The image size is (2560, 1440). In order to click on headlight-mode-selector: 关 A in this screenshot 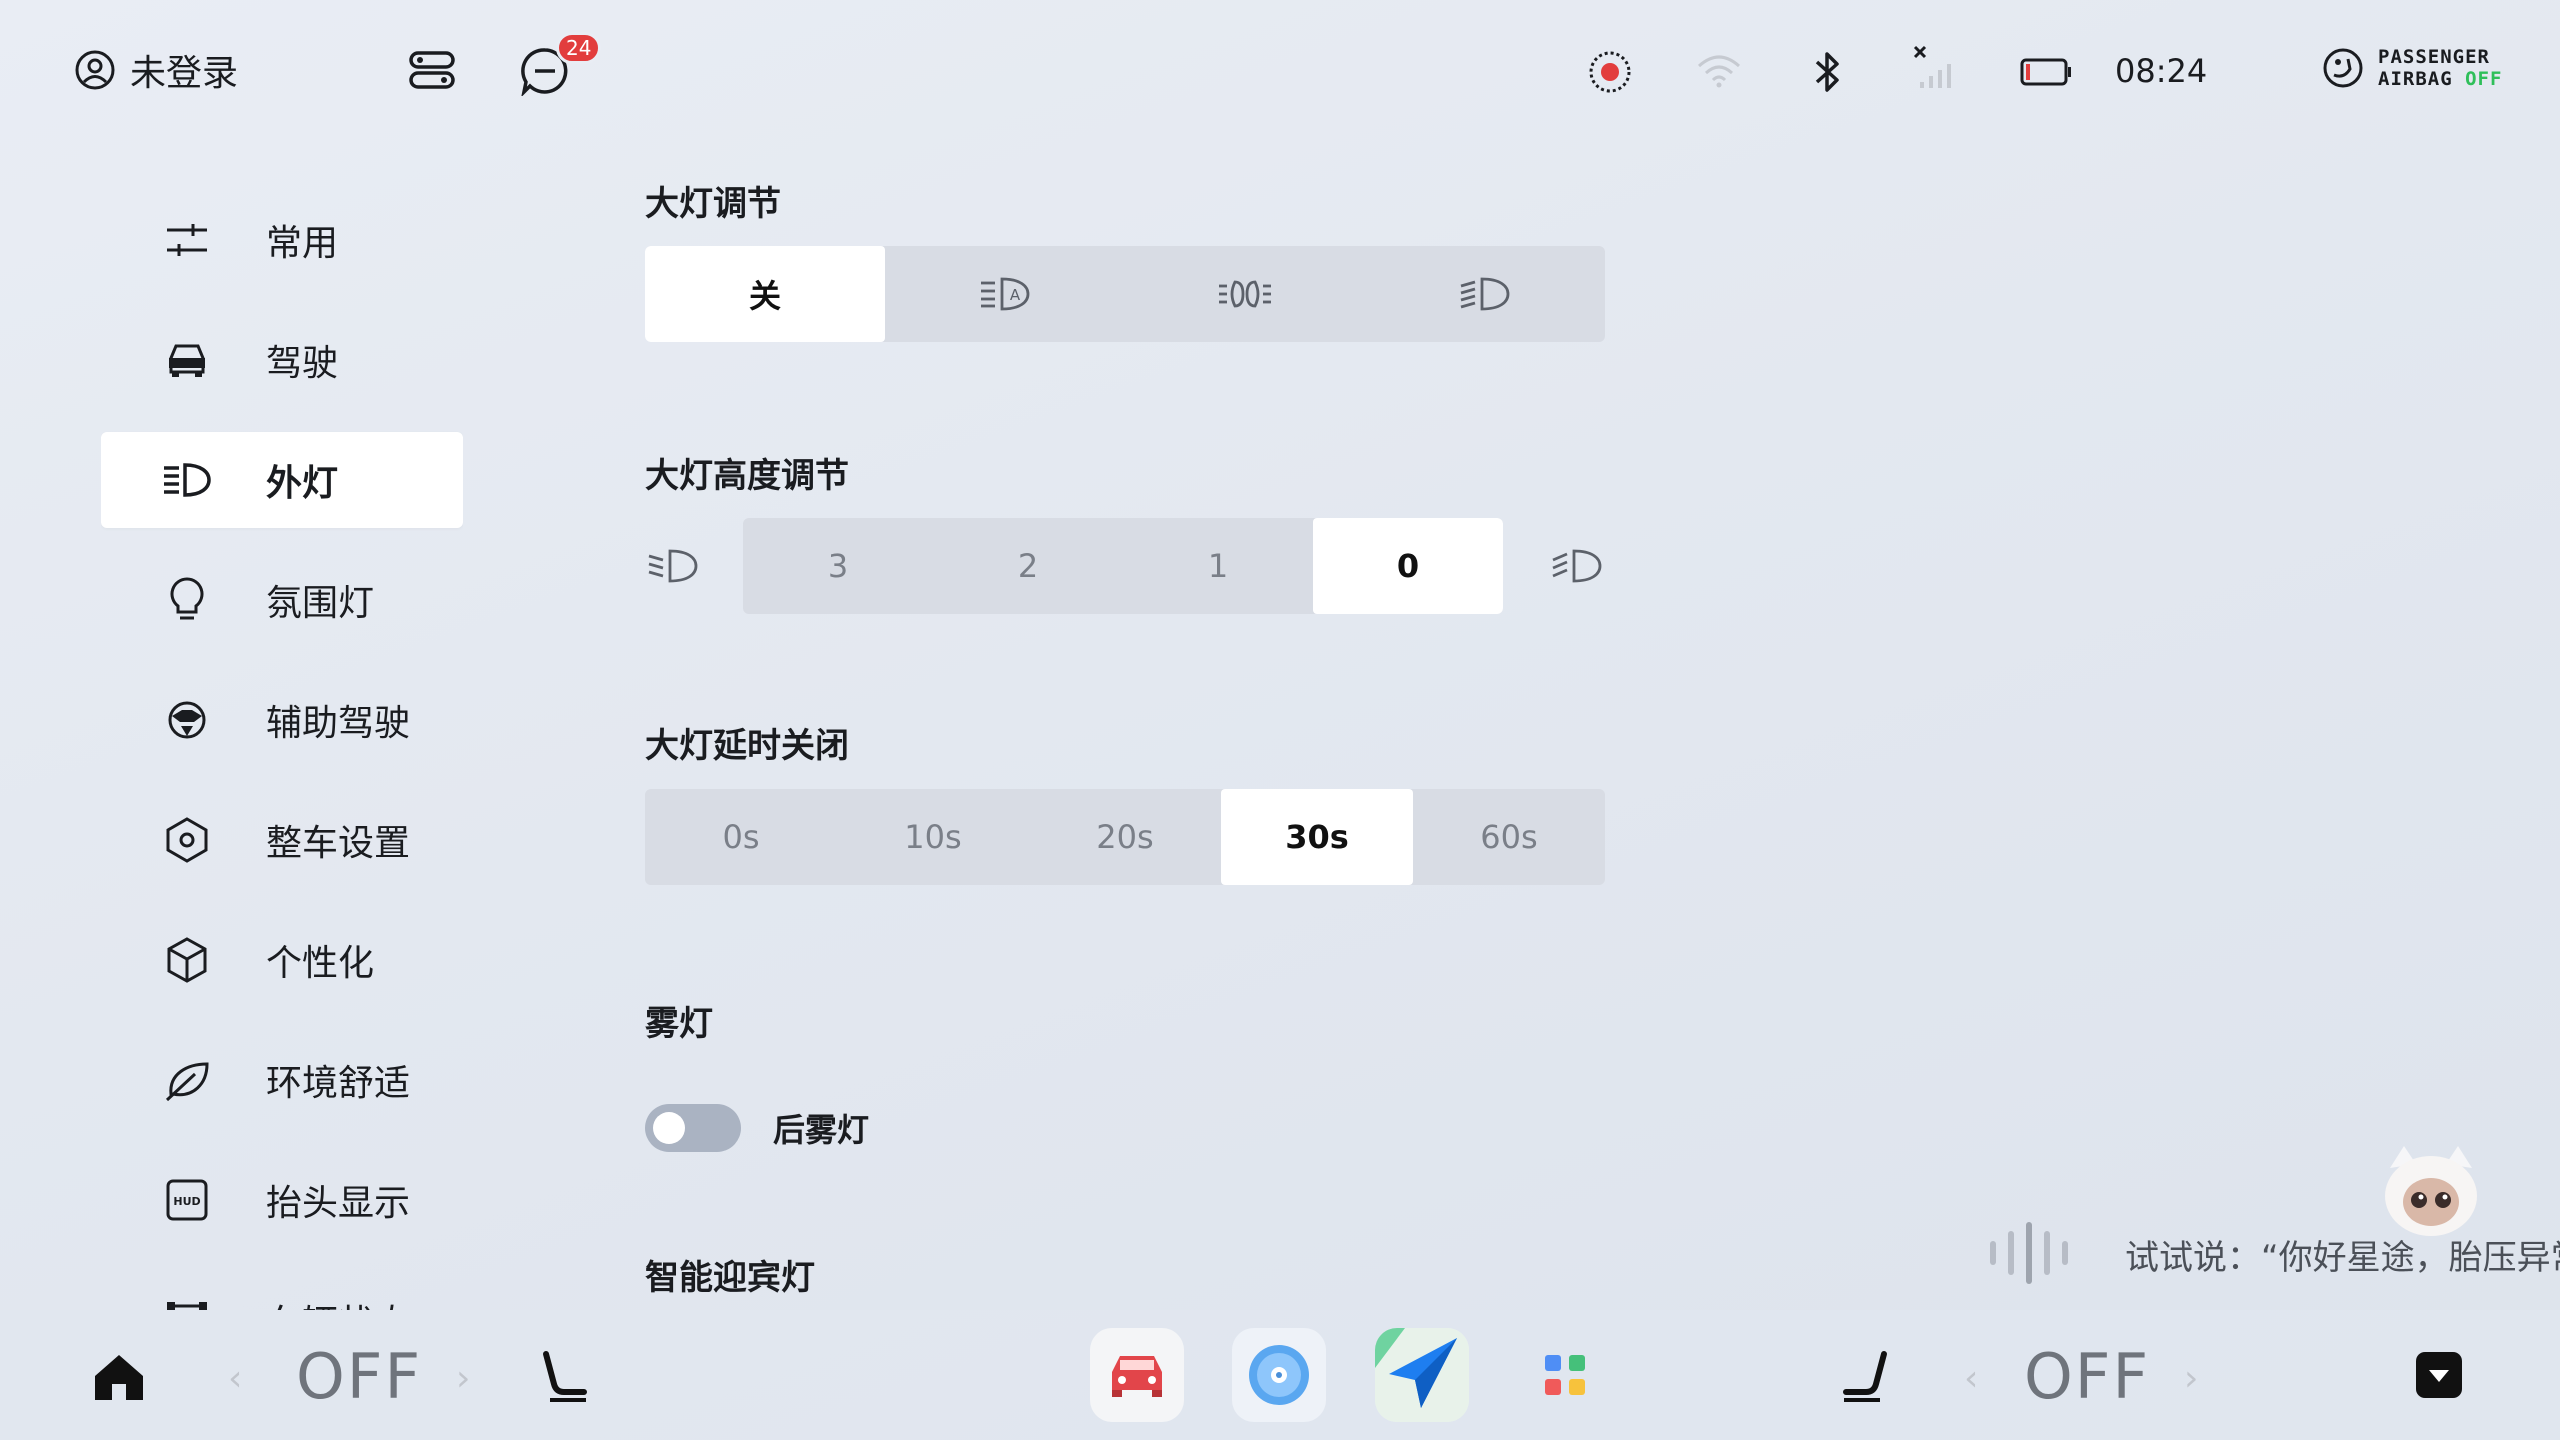, I will do `click(1125, 294)`.